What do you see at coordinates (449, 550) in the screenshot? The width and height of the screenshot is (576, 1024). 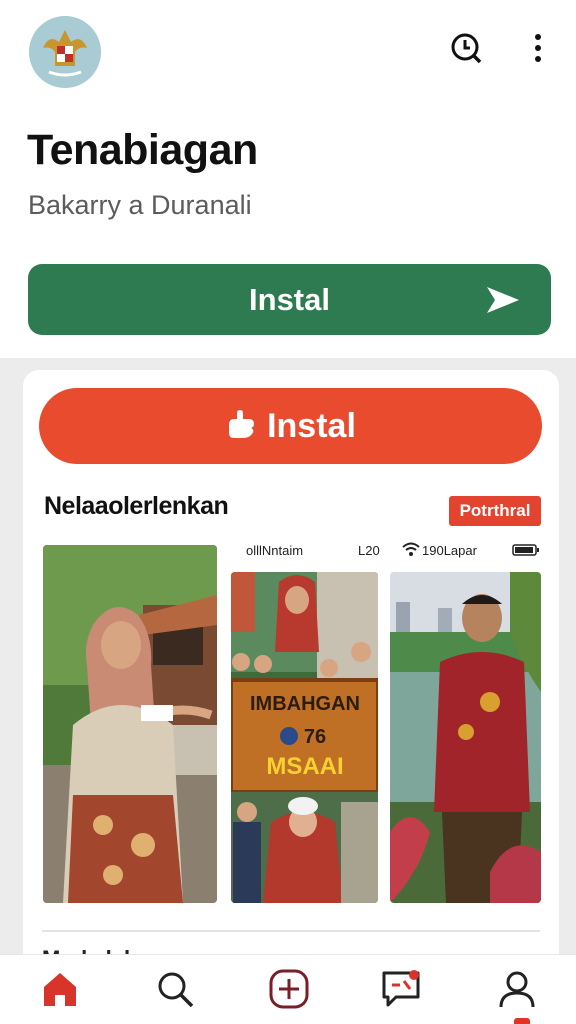 I see `status-battery-label: 190Lapar` at bounding box center [449, 550].